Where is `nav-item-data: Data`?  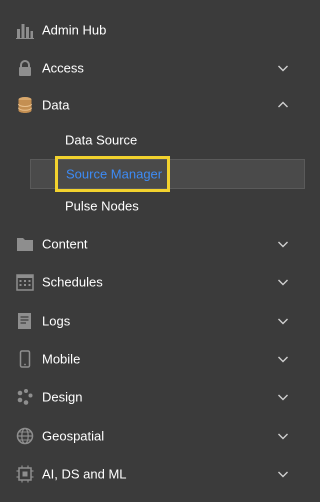 nav-item-data: Data is located at coordinates (152, 105).